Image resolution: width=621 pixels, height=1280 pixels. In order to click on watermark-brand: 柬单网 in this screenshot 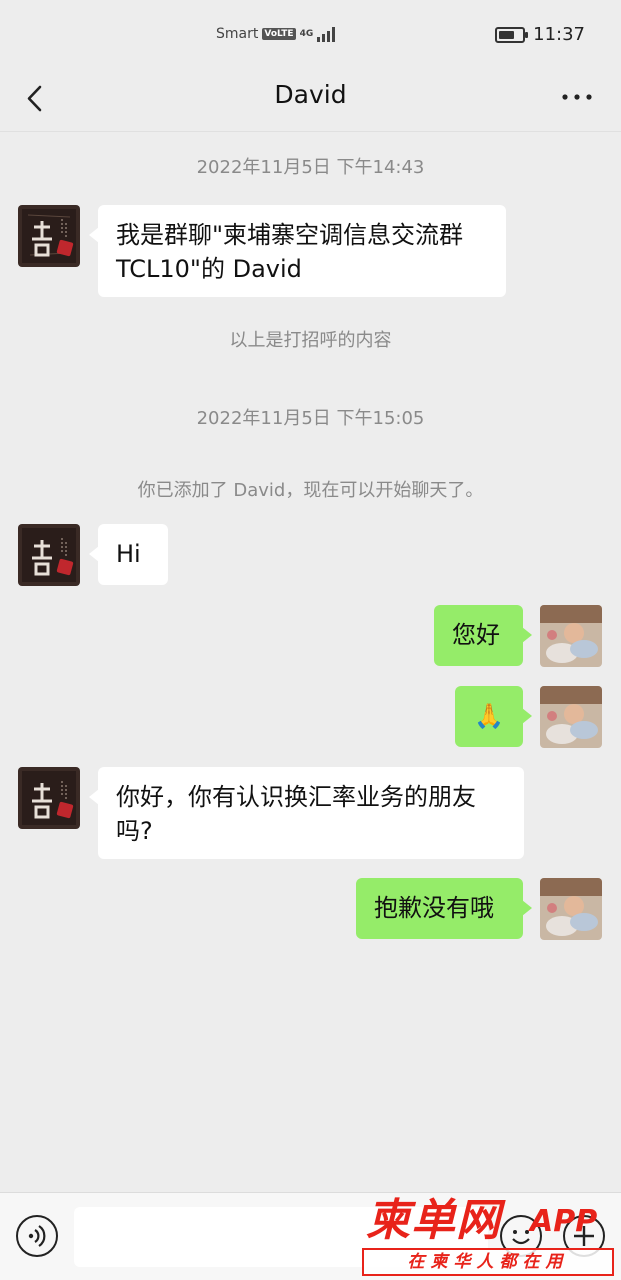, I will do `click(433, 1220)`.